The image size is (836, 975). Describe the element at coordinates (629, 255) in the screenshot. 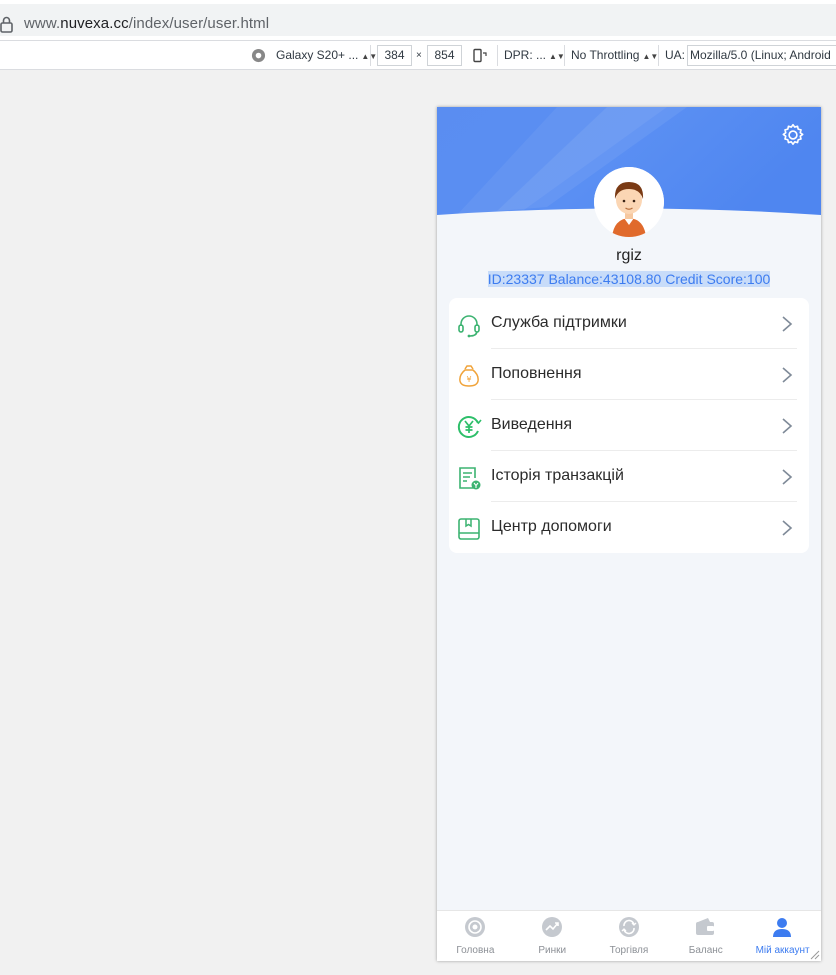

I see `username: rgiz` at that location.